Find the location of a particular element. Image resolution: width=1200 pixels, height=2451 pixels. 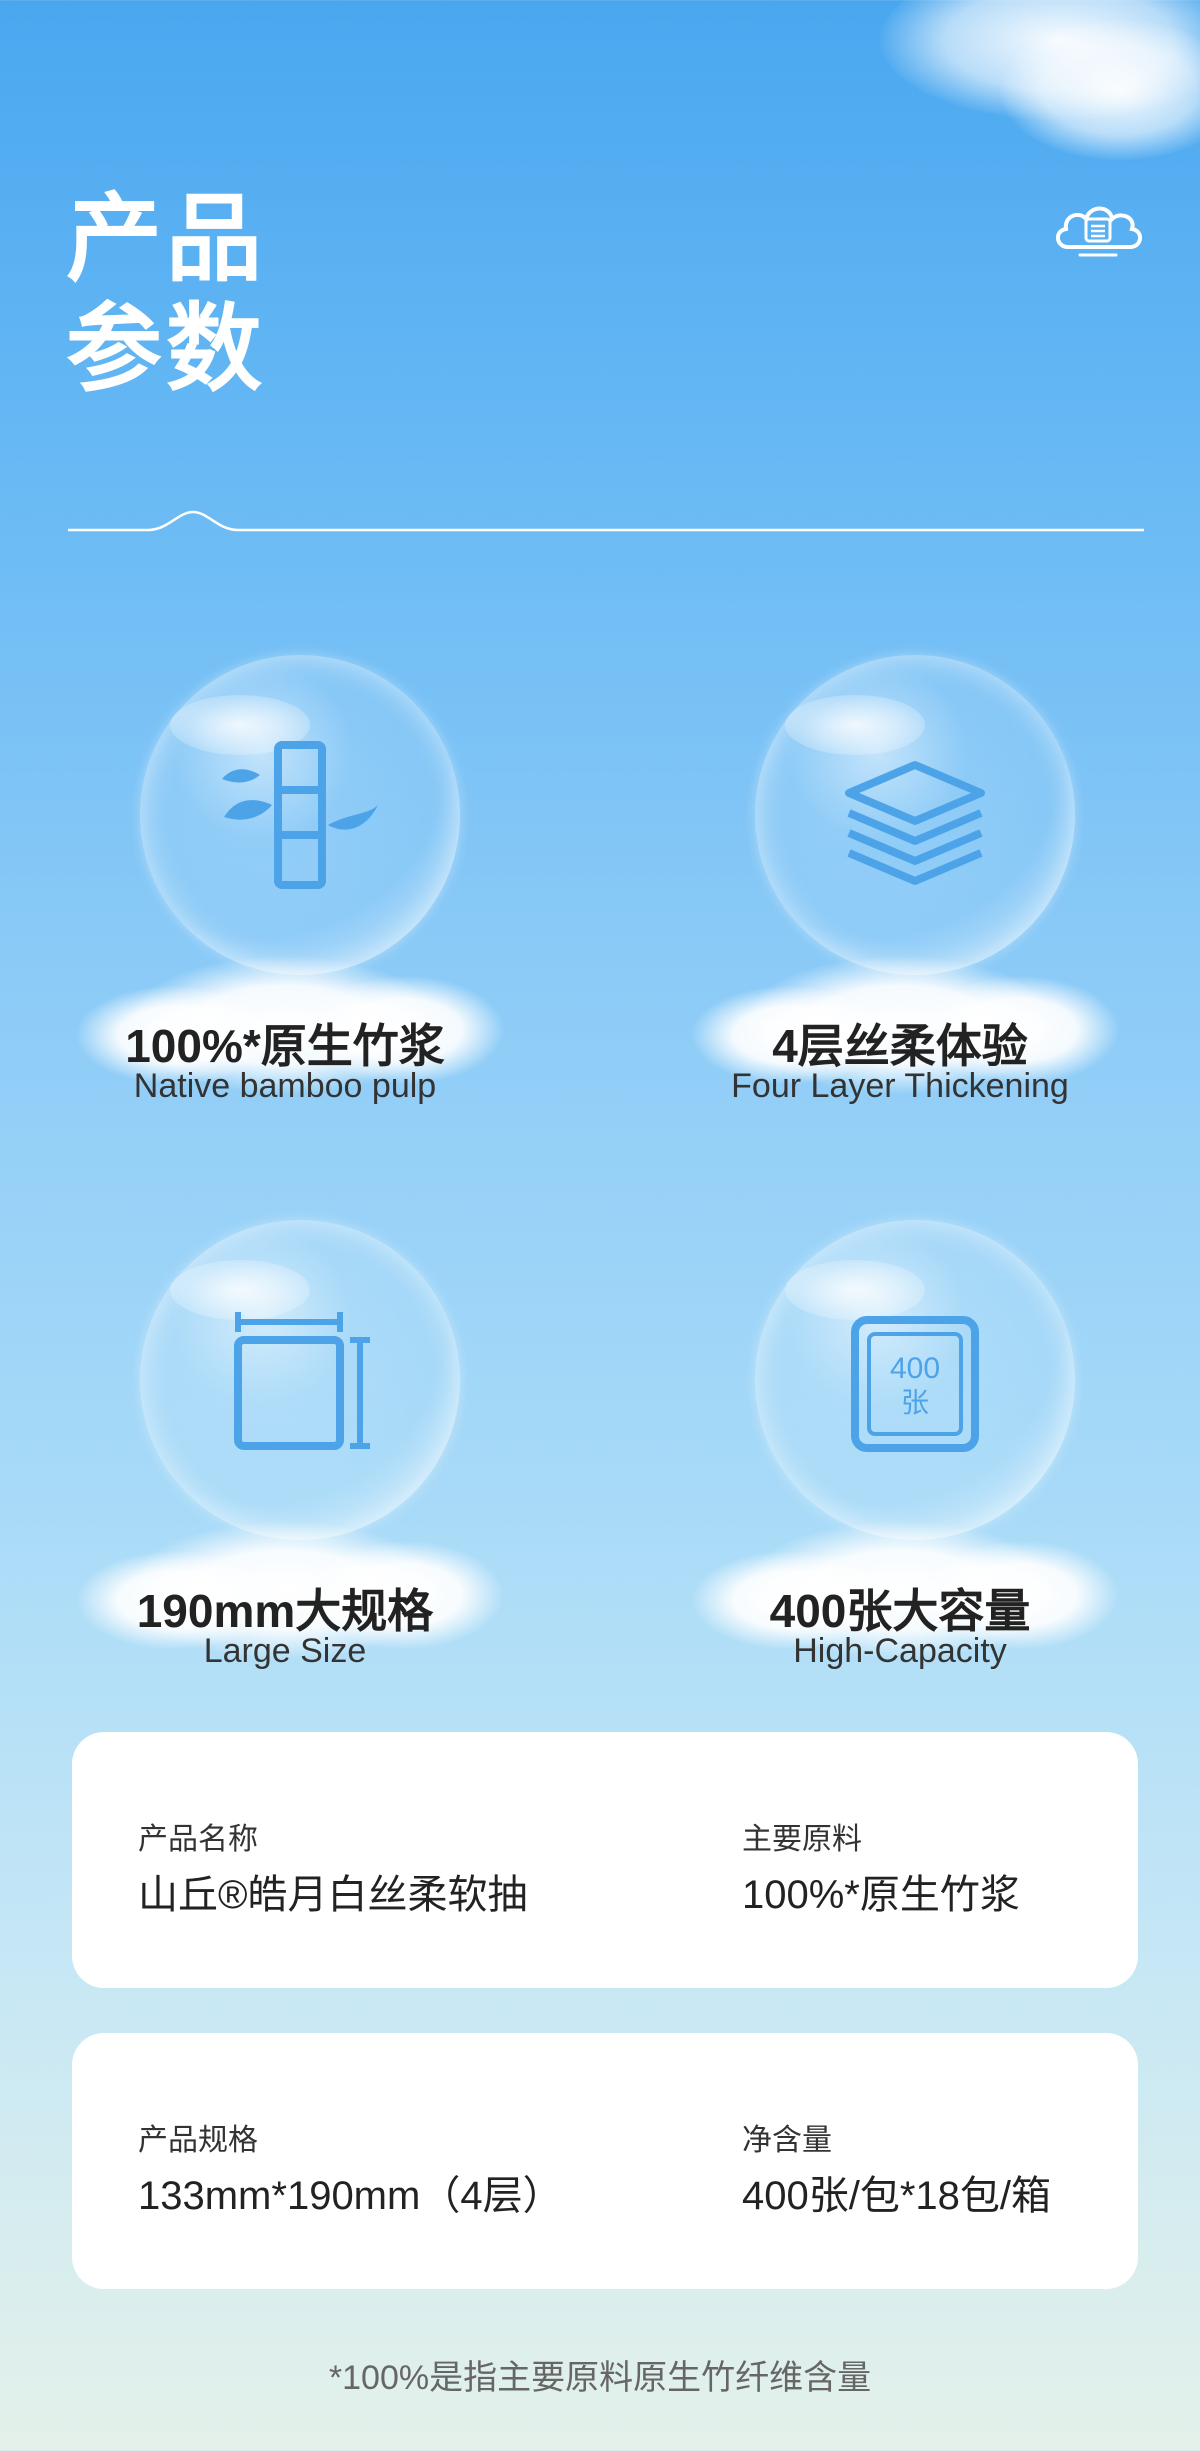

spec-card: 产品规格 133mm*190mm（4层） 净含量 400张/包*18包/箱 is located at coordinates (605, 2161).